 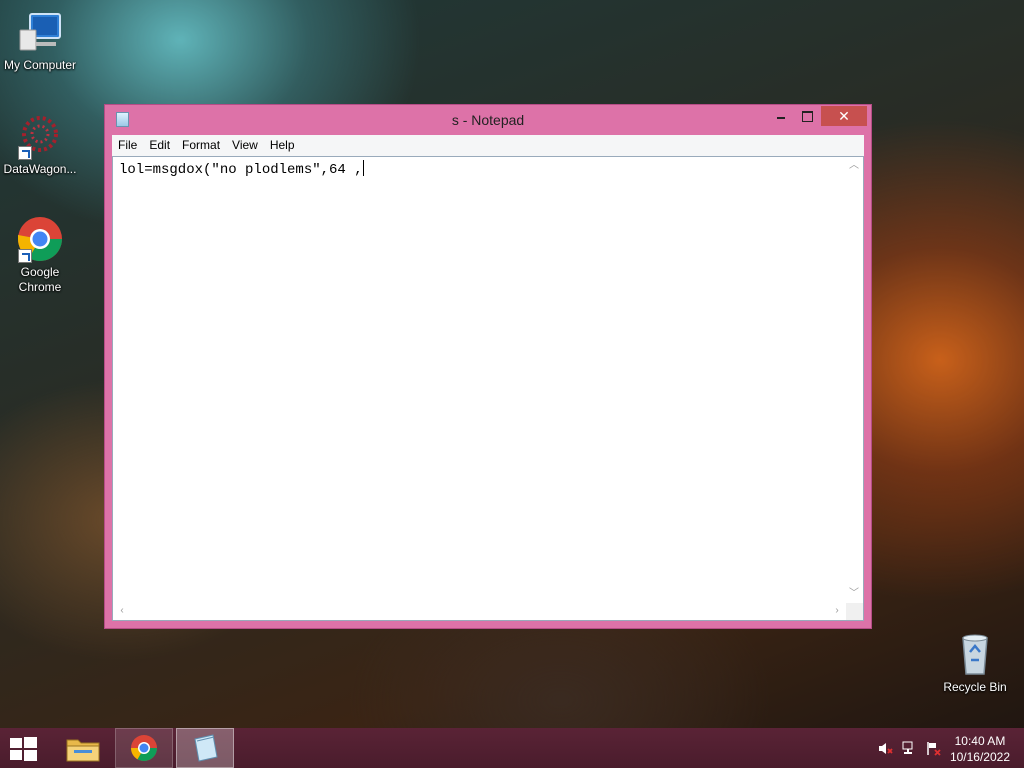 What do you see at coordinates (944, 748) in the screenshot?
I see `system-tray: 10:40 AM 10/16/2022` at bounding box center [944, 748].